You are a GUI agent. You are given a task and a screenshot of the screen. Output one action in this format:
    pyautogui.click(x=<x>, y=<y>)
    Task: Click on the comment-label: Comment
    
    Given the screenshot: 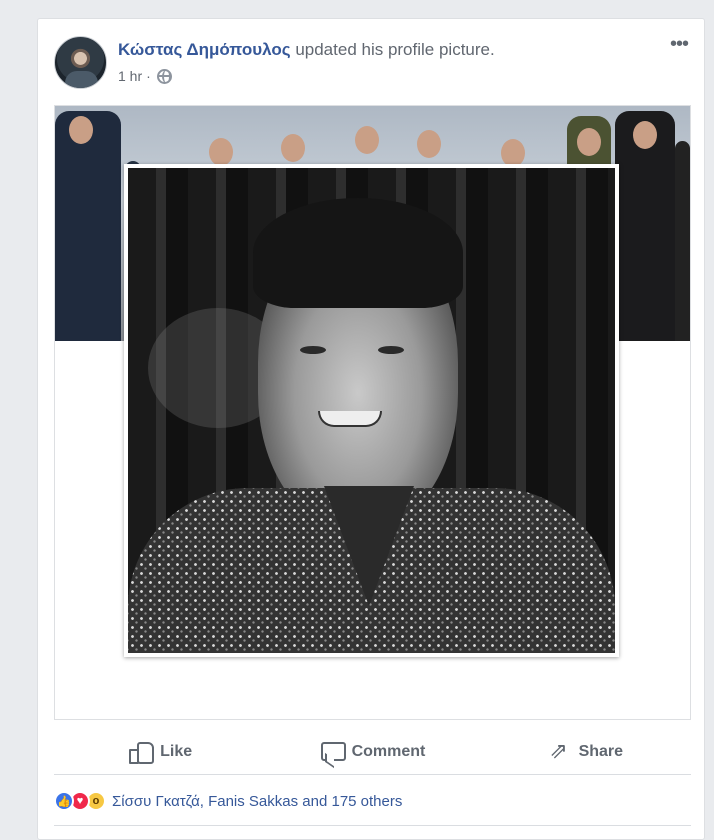 What is the action you would take?
    pyautogui.click(x=388, y=751)
    